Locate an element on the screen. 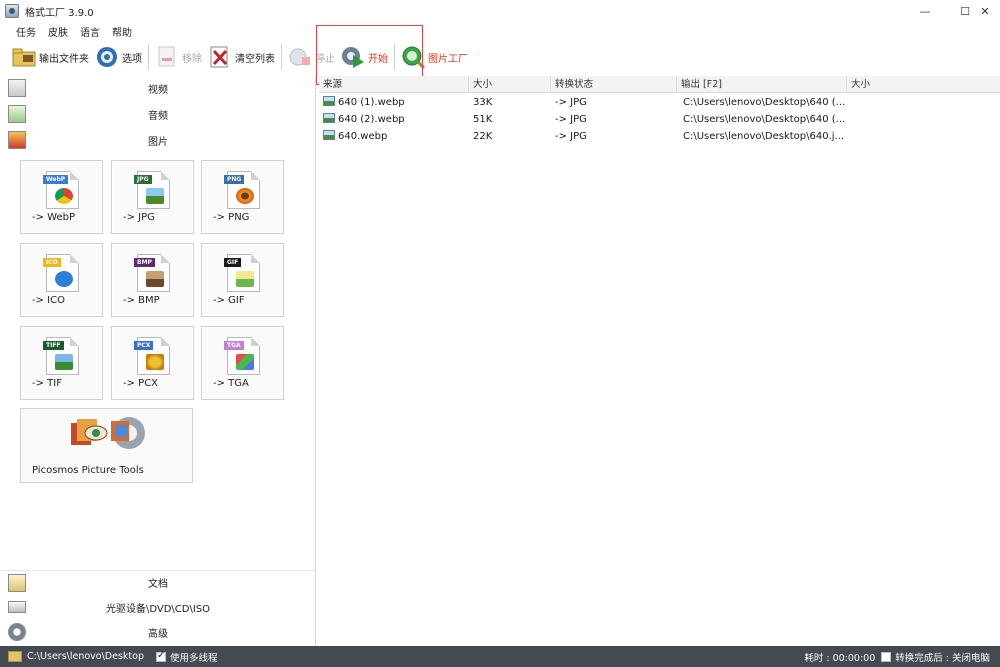 The image size is (1000, 667). minimize-button: — is located at coordinates (925, 11).